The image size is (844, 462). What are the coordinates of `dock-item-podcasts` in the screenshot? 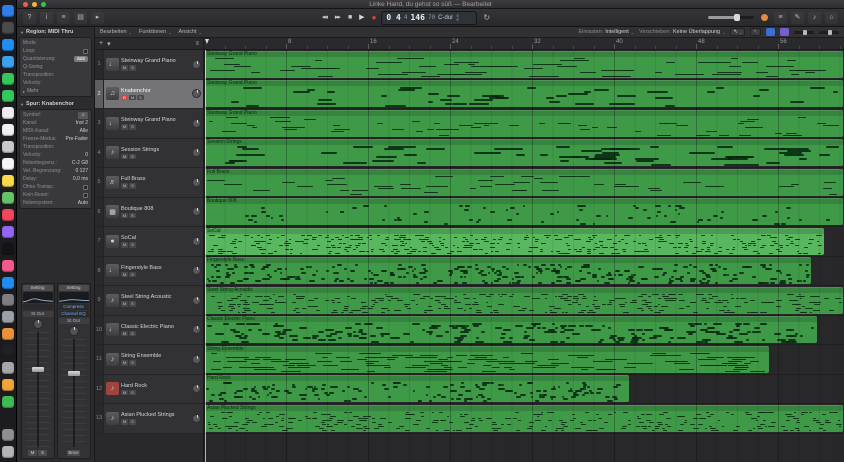 It's located at (8, 232).